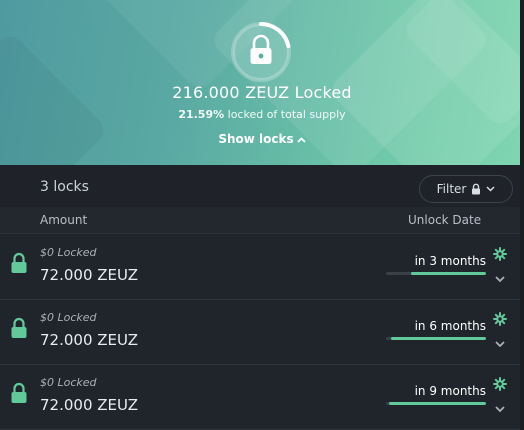  Describe the element at coordinates (450, 391) in the screenshot. I see `unlock-date: in 9 months` at that location.